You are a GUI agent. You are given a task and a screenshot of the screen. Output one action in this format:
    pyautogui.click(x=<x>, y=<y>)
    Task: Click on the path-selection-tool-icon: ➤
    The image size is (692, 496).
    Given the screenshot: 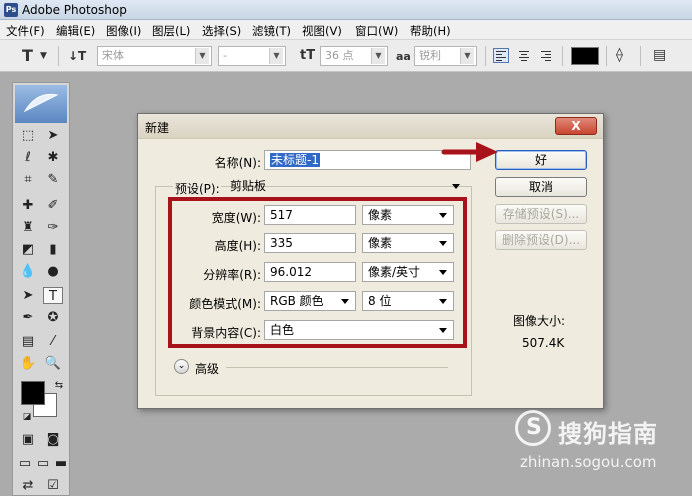 What is the action you would take?
    pyautogui.click(x=28, y=295)
    